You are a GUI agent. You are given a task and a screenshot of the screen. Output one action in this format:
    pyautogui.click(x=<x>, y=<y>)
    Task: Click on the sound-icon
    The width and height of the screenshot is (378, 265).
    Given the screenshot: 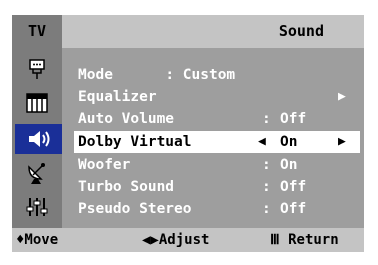 What is the action you would take?
    pyautogui.click(x=38, y=139)
    